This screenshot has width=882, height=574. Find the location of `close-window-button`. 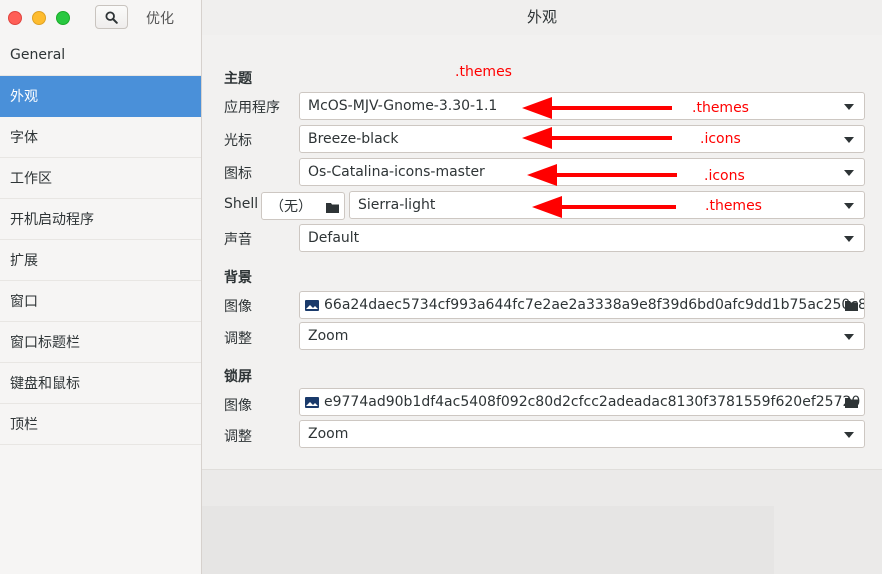

close-window-button is located at coordinates (15, 18).